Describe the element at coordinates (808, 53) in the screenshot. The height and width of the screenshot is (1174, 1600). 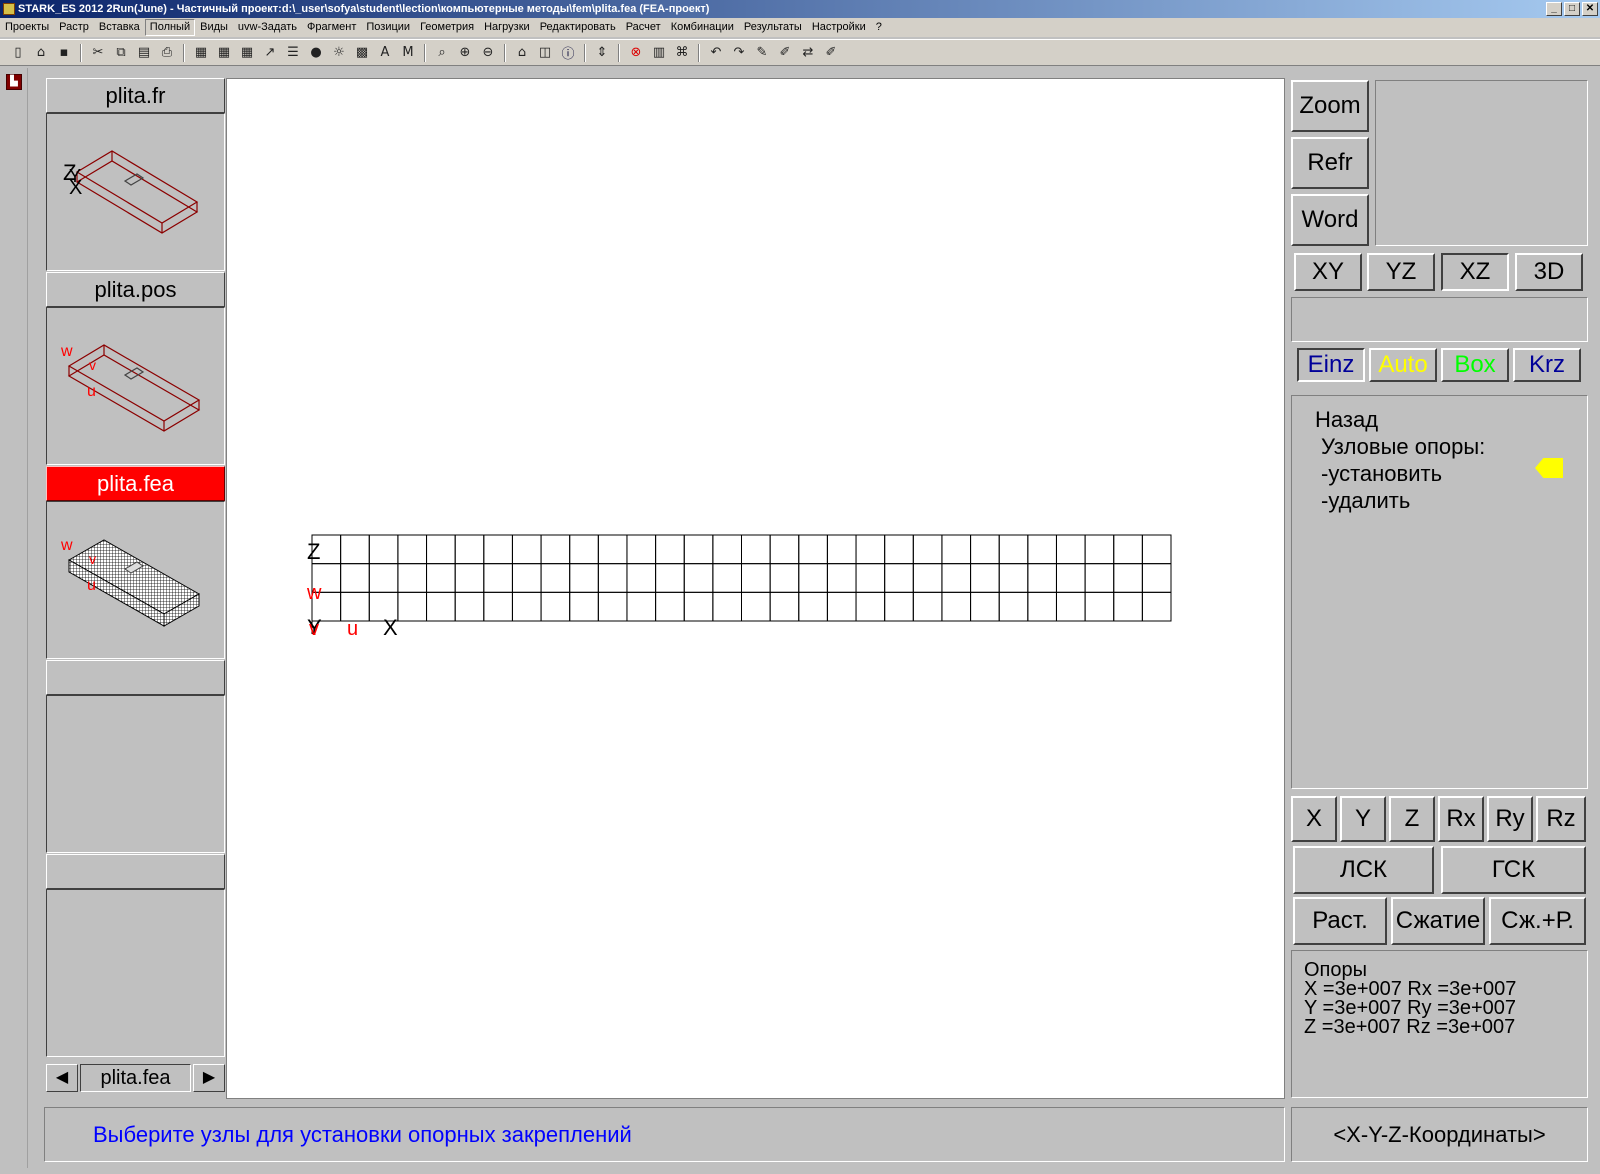
I see `measure-icon: ⇄` at that location.